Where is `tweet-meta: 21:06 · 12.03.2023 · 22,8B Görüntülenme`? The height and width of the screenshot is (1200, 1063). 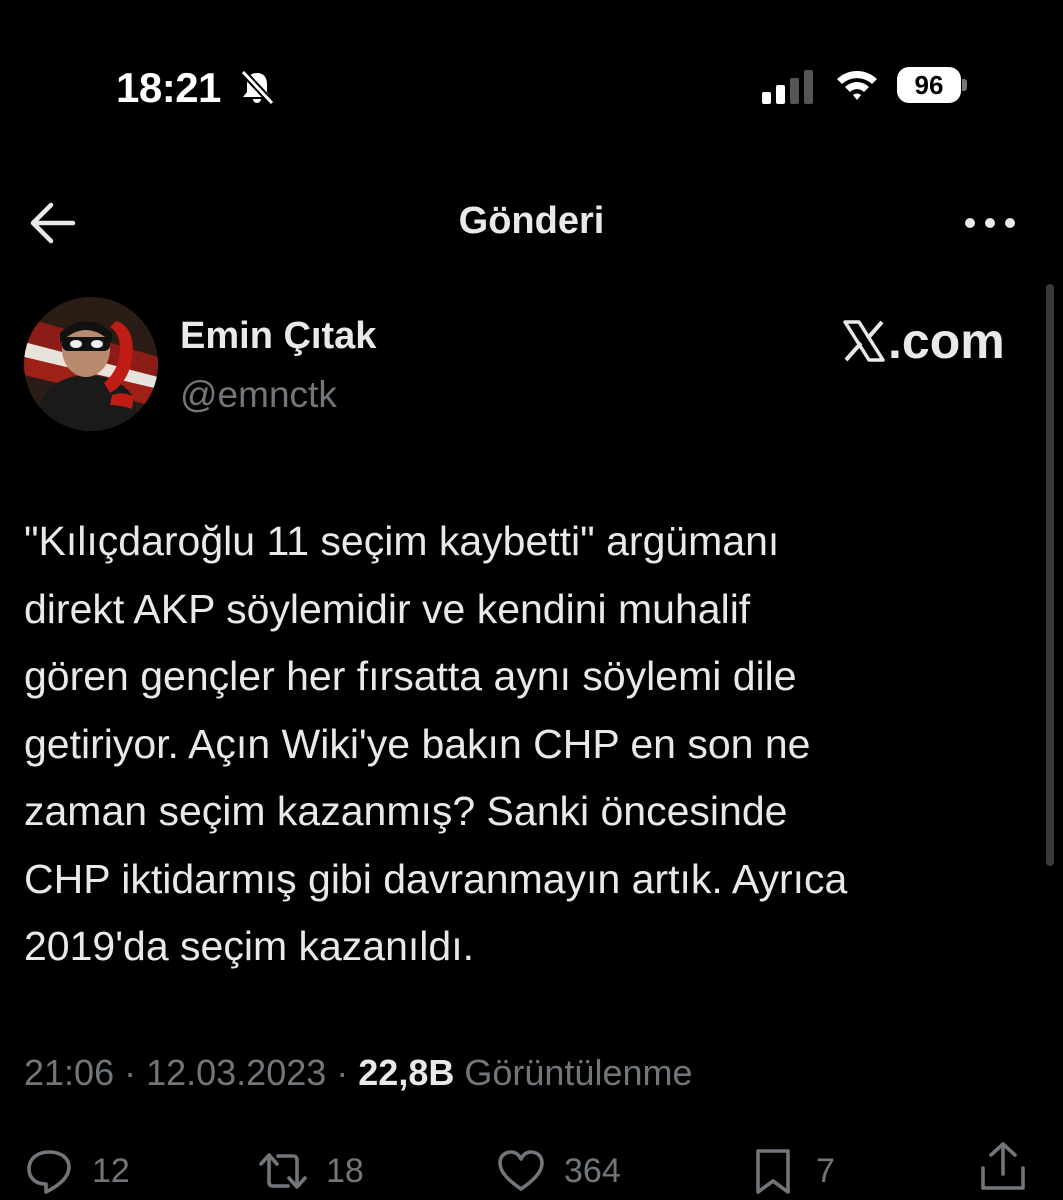
tweet-meta: 21:06 · 12.03.2023 · 22,8B Görüntülenme is located at coordinates (358, 1073).